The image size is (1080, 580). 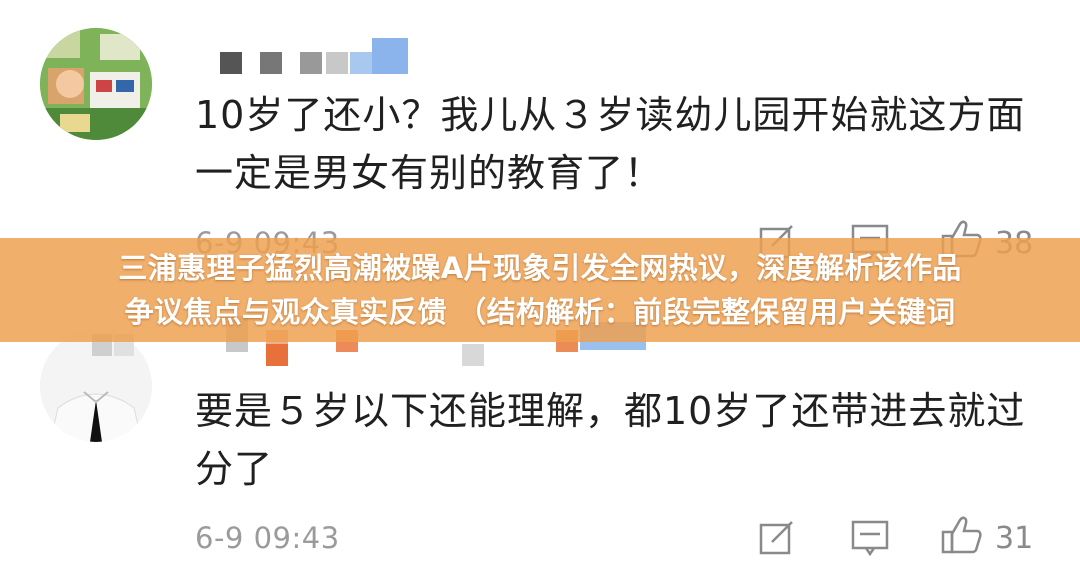 I want to click on comment-text: 要是５岁以下还能理解，都10岁了还带进去就过分了, so click(x=610, y=440).